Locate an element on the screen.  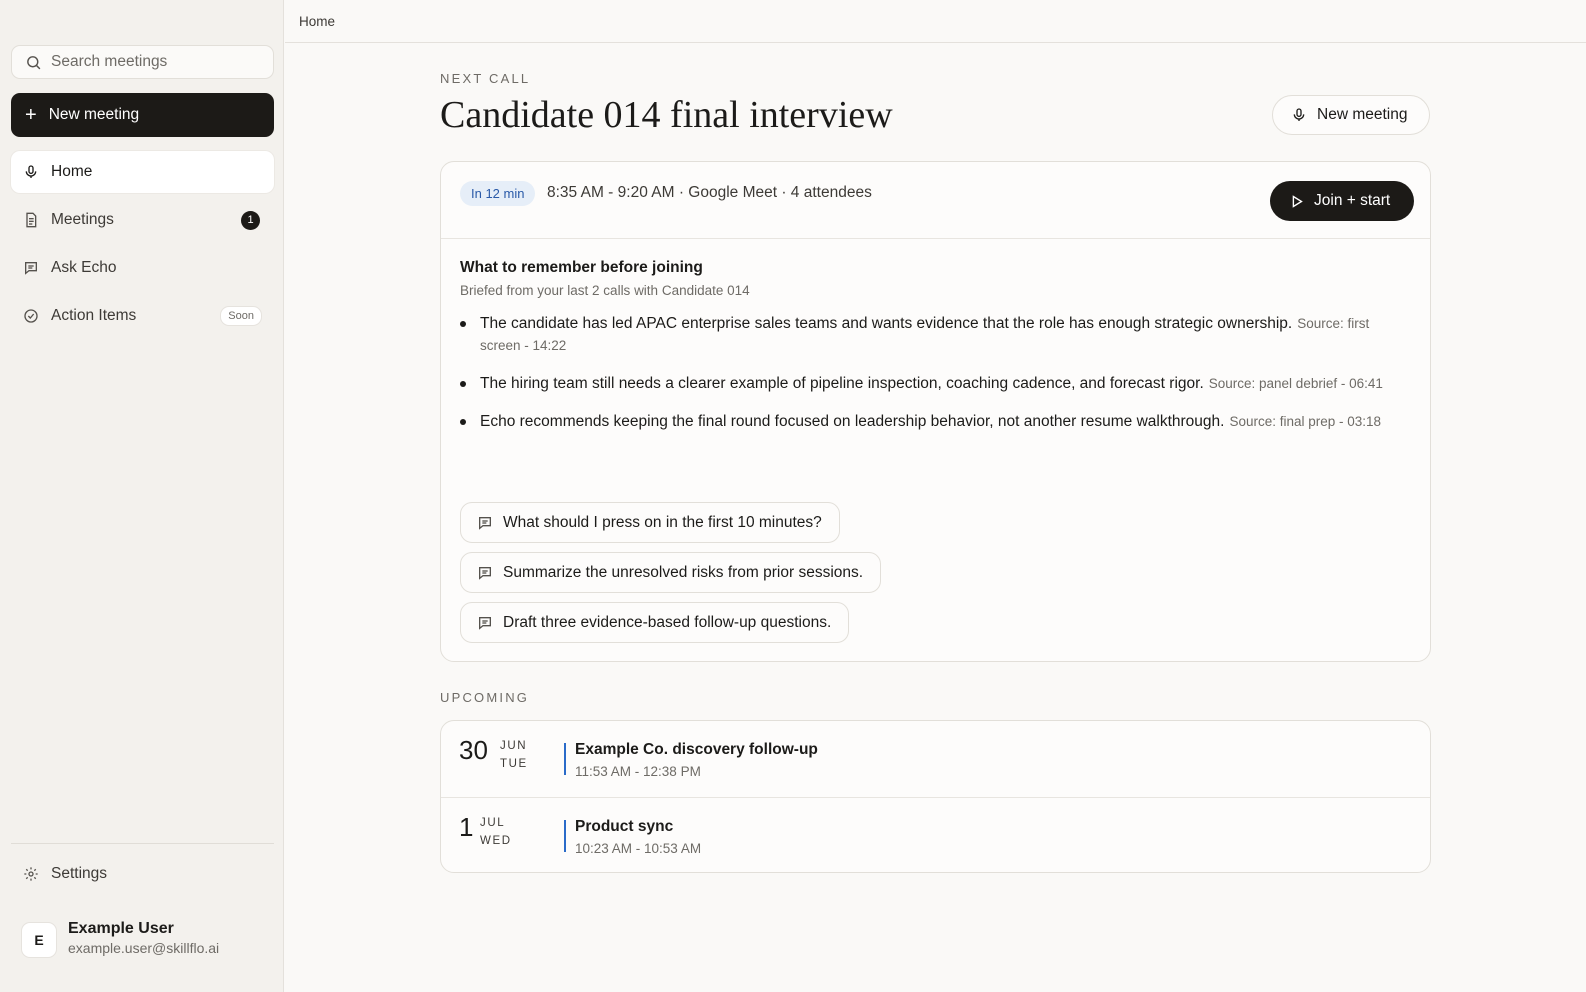
sidebar-item-label: Meetings is located at coordinates (82, 219).